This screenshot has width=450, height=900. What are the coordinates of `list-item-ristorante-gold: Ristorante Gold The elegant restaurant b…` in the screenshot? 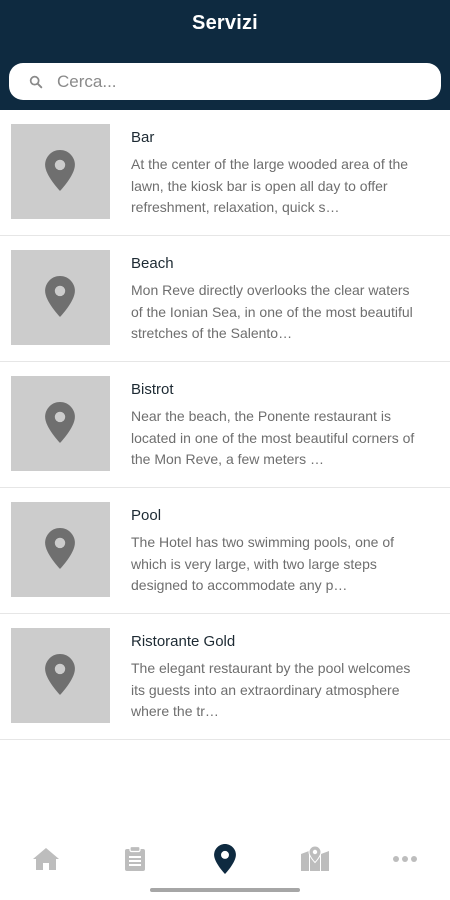 It's located at (225, 677).